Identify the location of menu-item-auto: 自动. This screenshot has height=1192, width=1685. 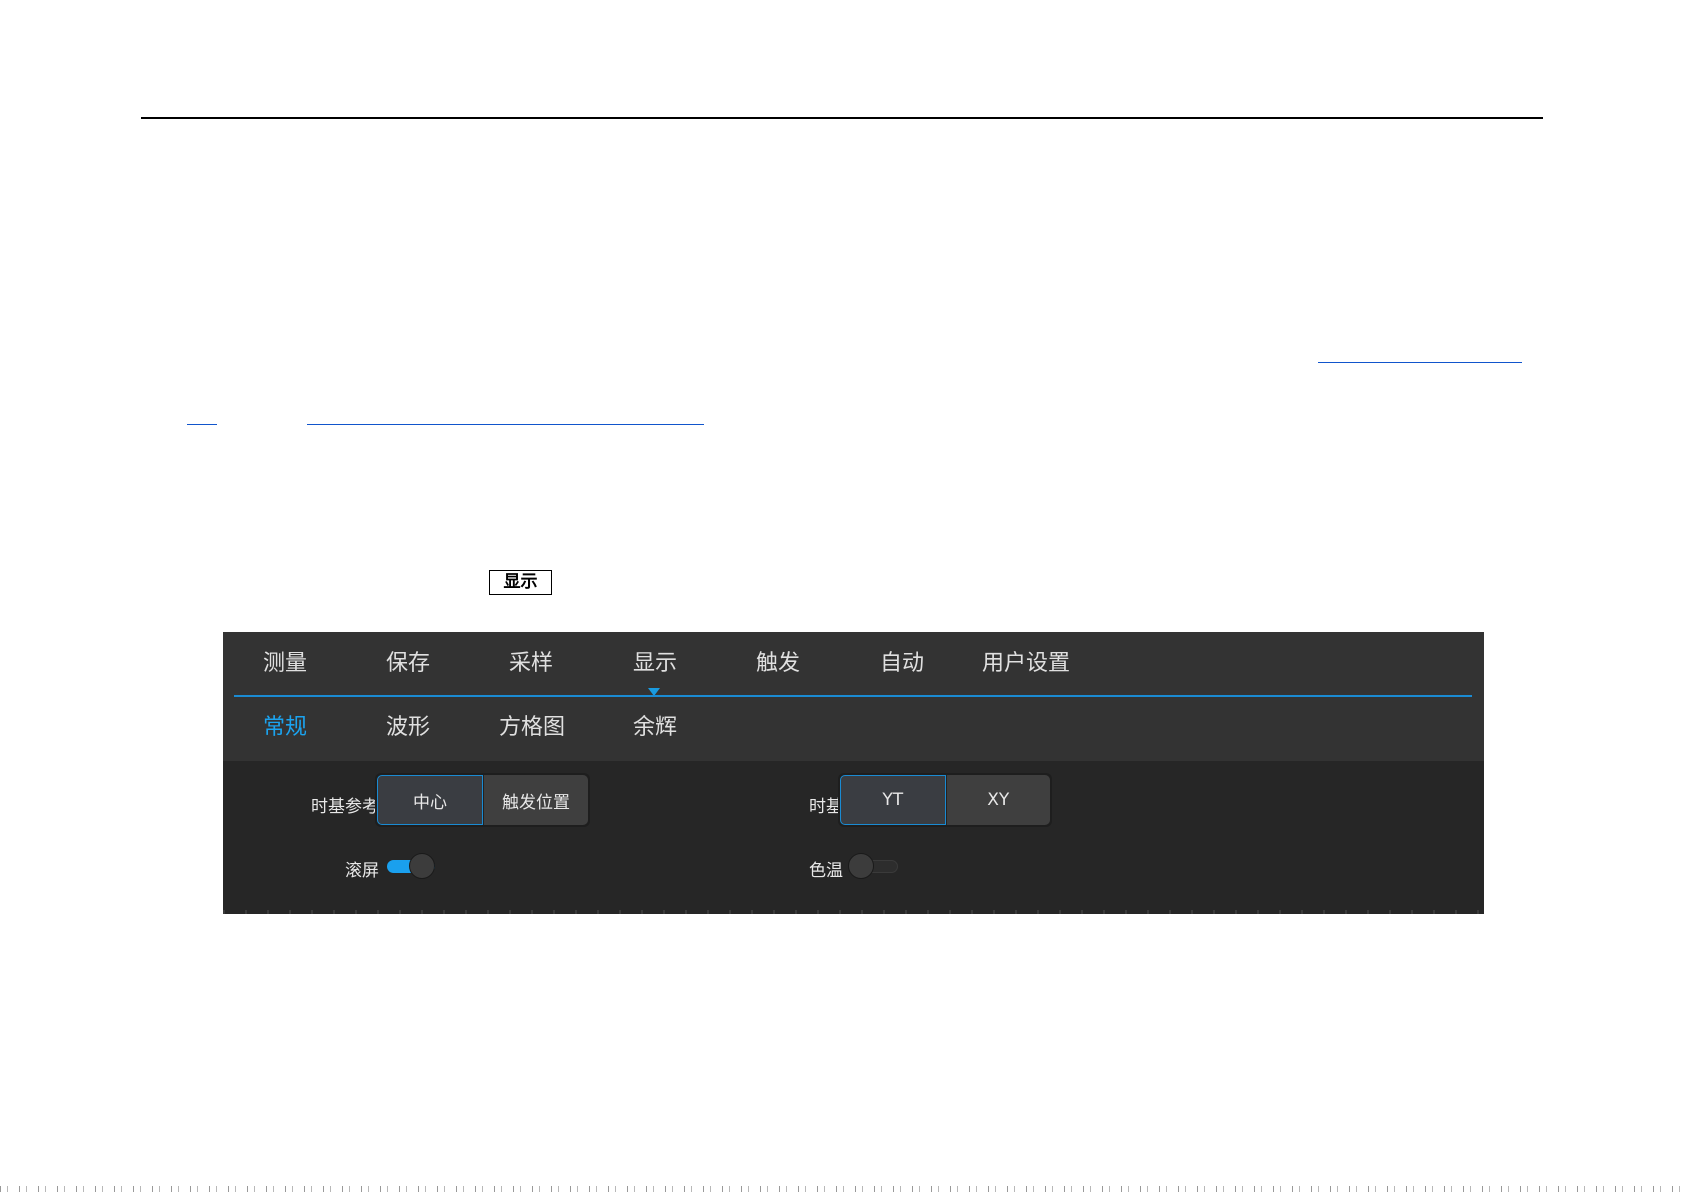
(902, 664).